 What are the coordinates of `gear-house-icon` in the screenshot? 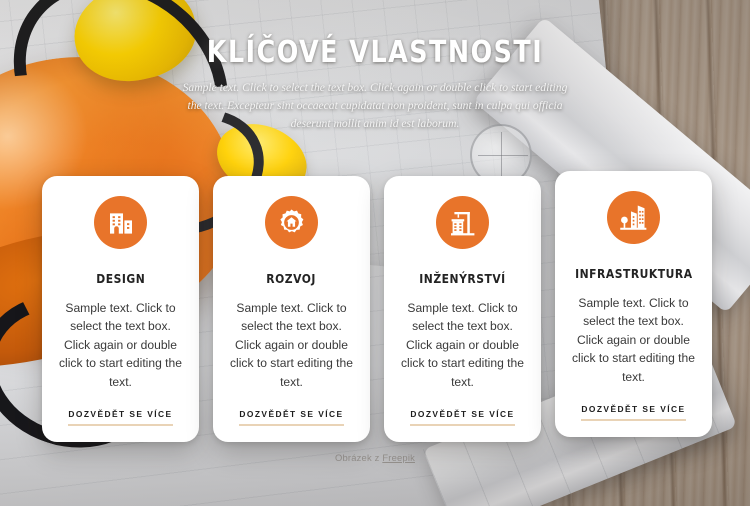 It's located at (291, 222).